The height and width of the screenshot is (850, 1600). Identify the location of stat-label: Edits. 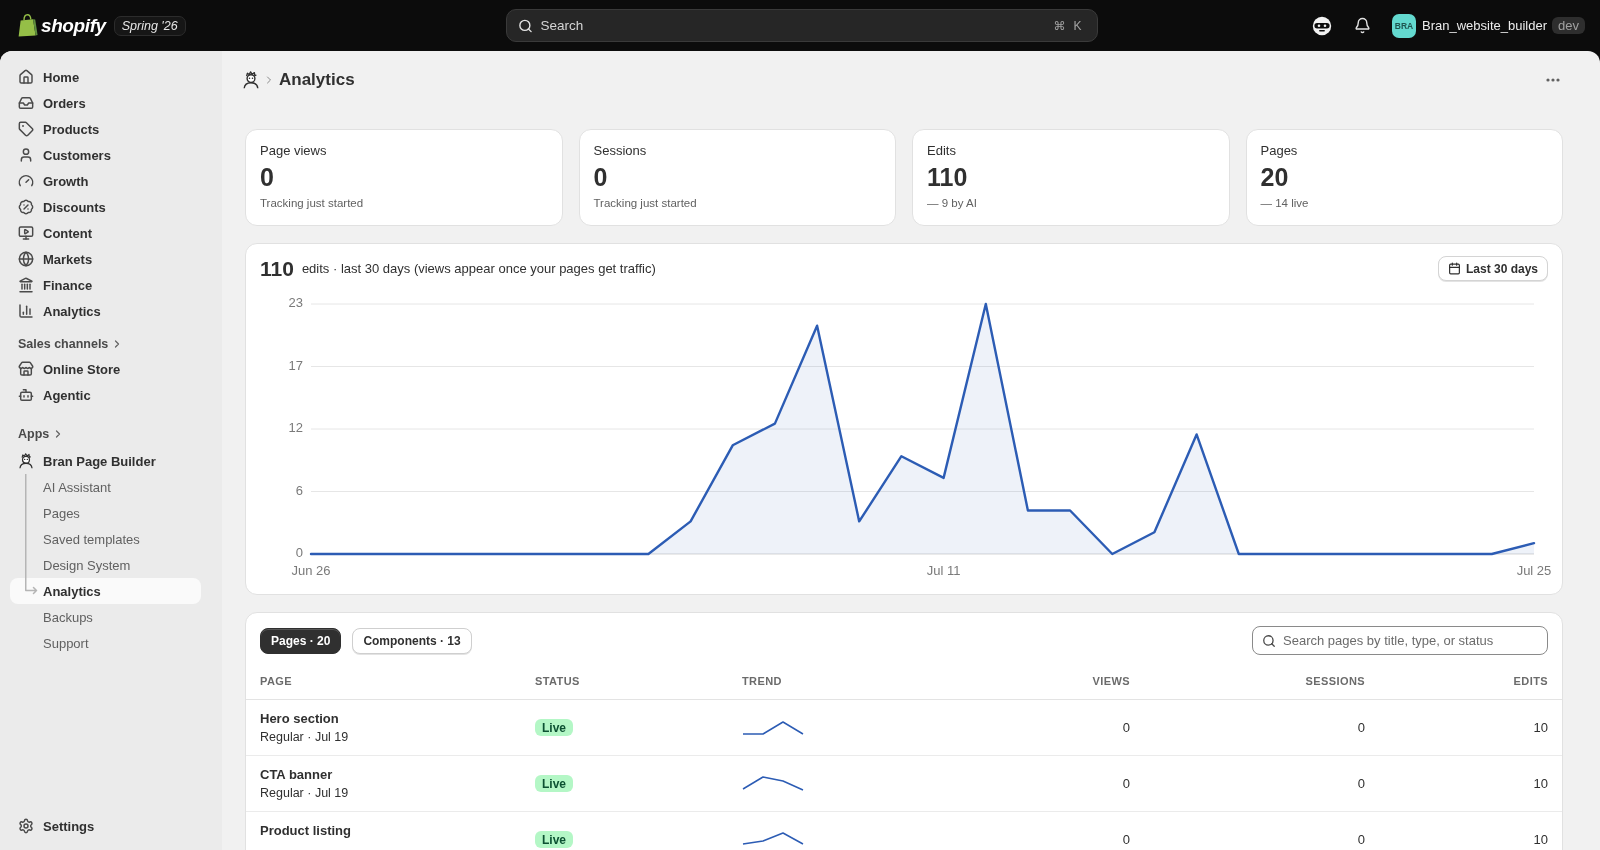
(942, 151).